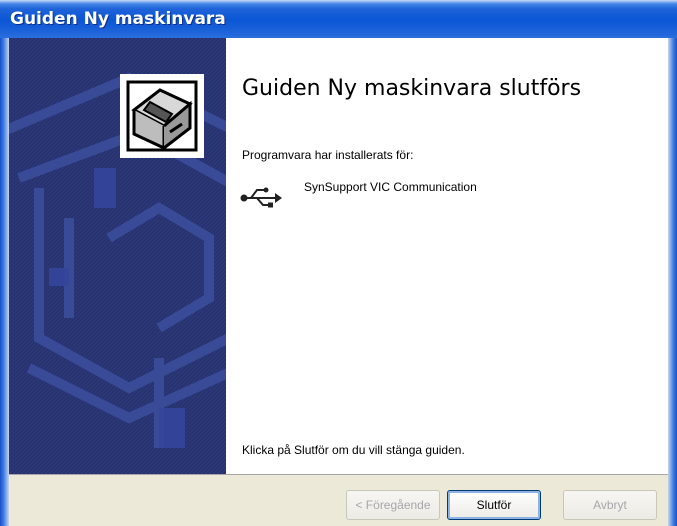 This screenshot has width=677, height=526. I want to click on window-title: Guiden Ny maskinvara, so click(118, 19).